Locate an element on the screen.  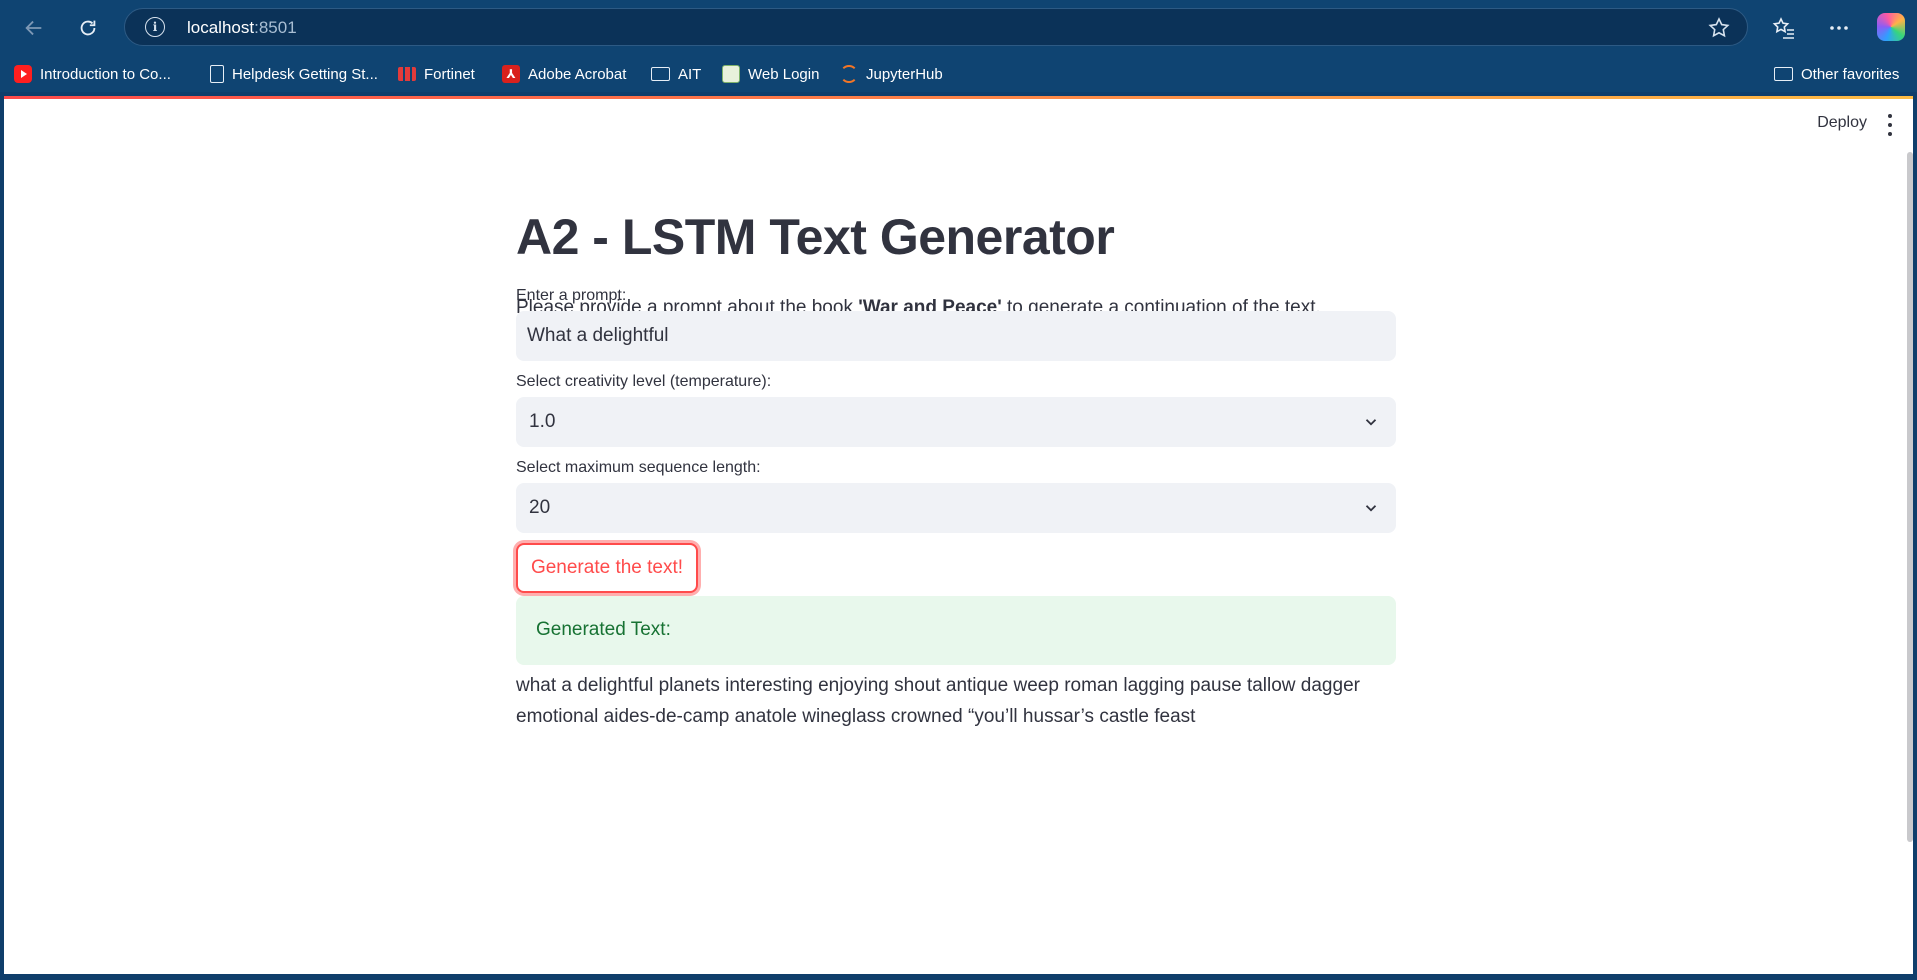
bookmark-label: Adobe Acrobat is located at coordinates (577, 74).